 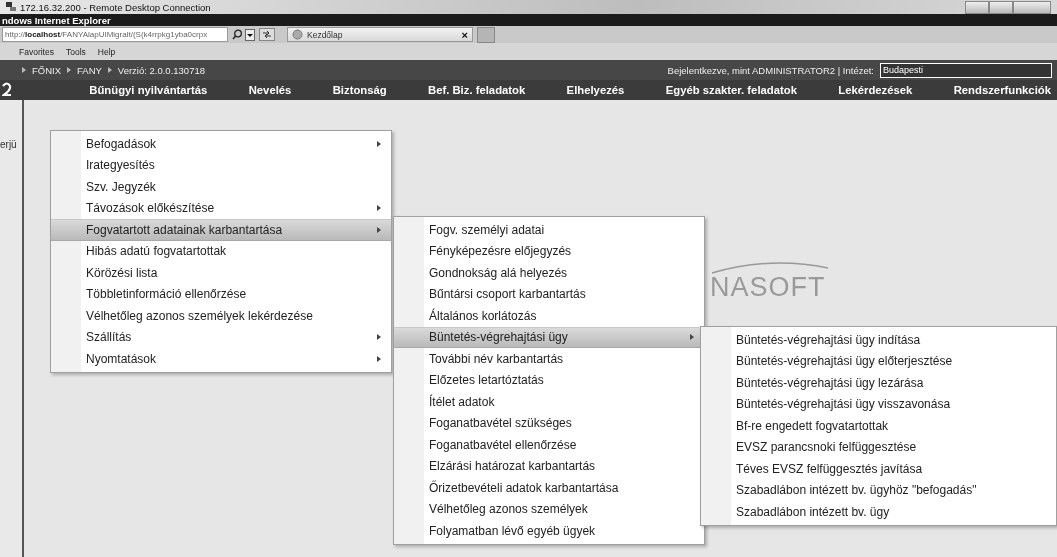 I want to click on menu-item: EVSZ parancsnoki felfüggesztése, so click(x=878, y=447).